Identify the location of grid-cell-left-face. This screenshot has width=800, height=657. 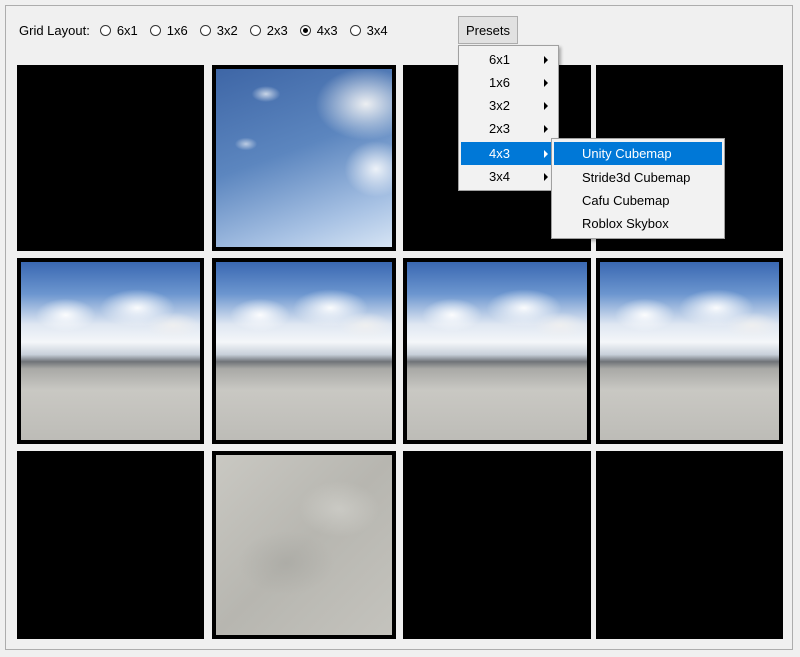
(110, 351).